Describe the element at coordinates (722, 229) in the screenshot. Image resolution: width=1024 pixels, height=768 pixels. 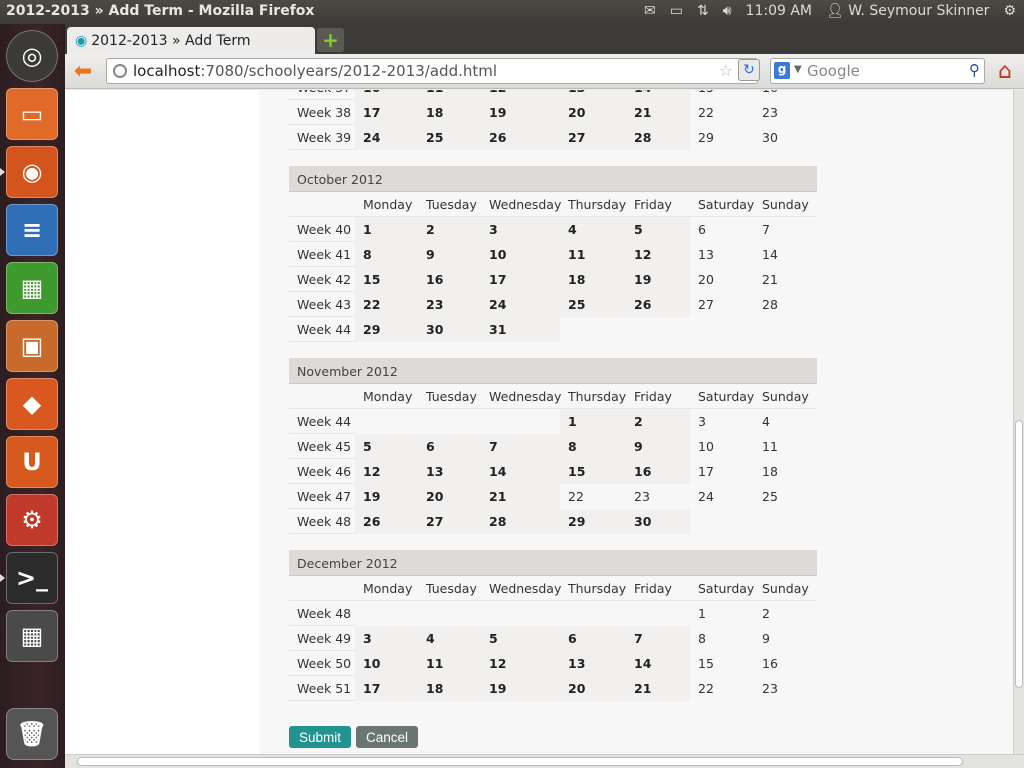
I see `day-cell: 6` at that location.